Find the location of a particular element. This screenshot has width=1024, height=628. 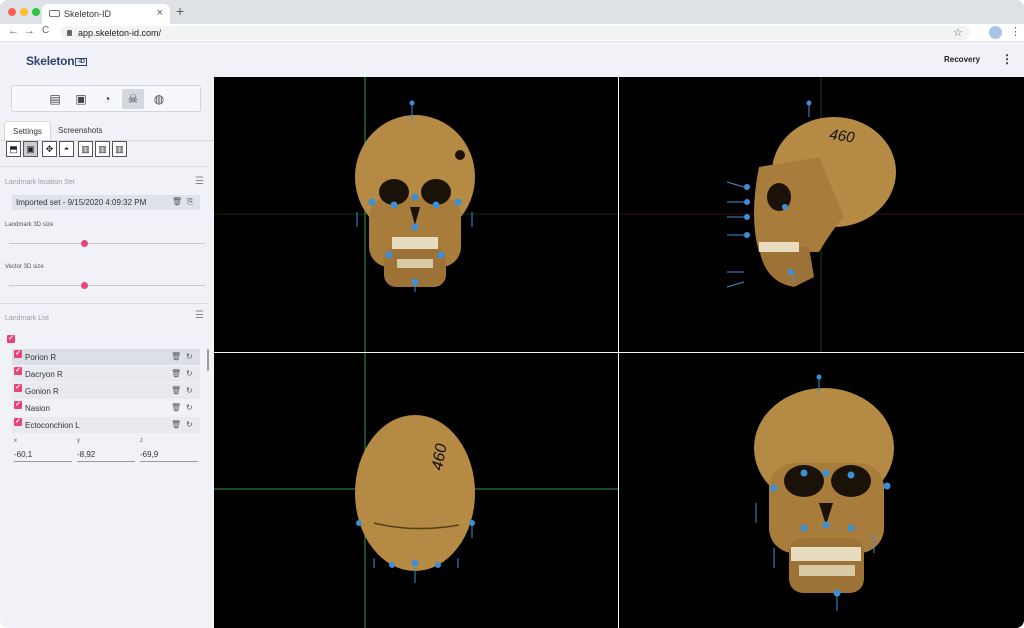

landmark-item: ✓ Porion R 🗑 ↻ is located at coordinates (106, 357).